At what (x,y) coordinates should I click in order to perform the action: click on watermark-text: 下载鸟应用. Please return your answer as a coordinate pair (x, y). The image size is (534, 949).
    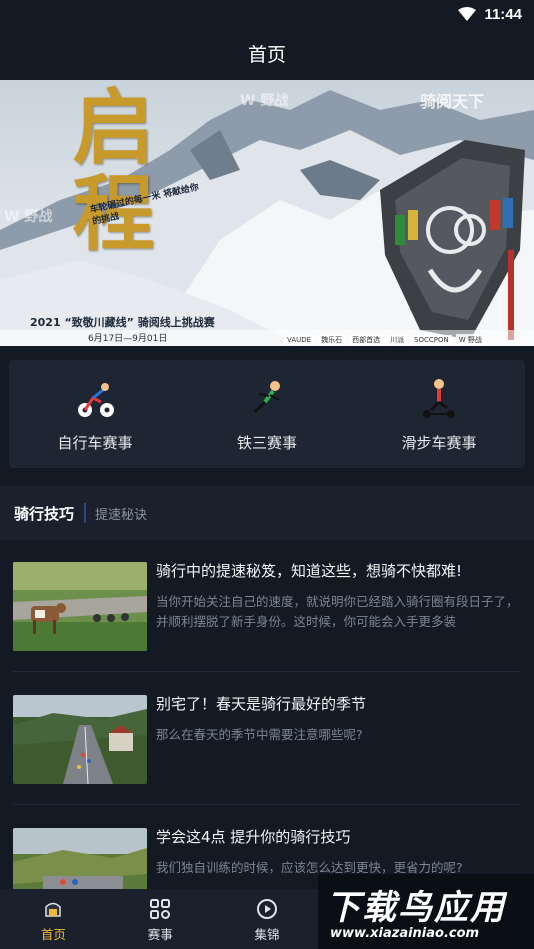
    Looking at the image, I should click on (416, 908).